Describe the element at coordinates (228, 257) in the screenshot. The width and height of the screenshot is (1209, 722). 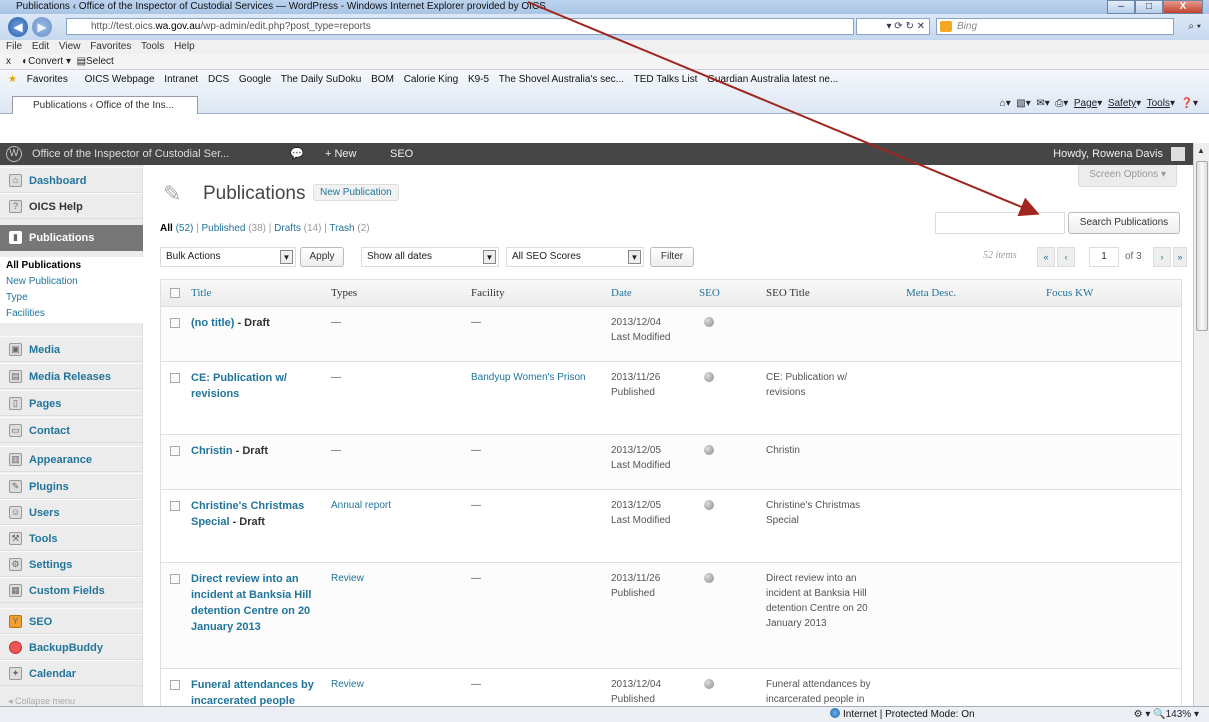
I see `bulk-actions-select: Bulk Actions ▼` at that location.